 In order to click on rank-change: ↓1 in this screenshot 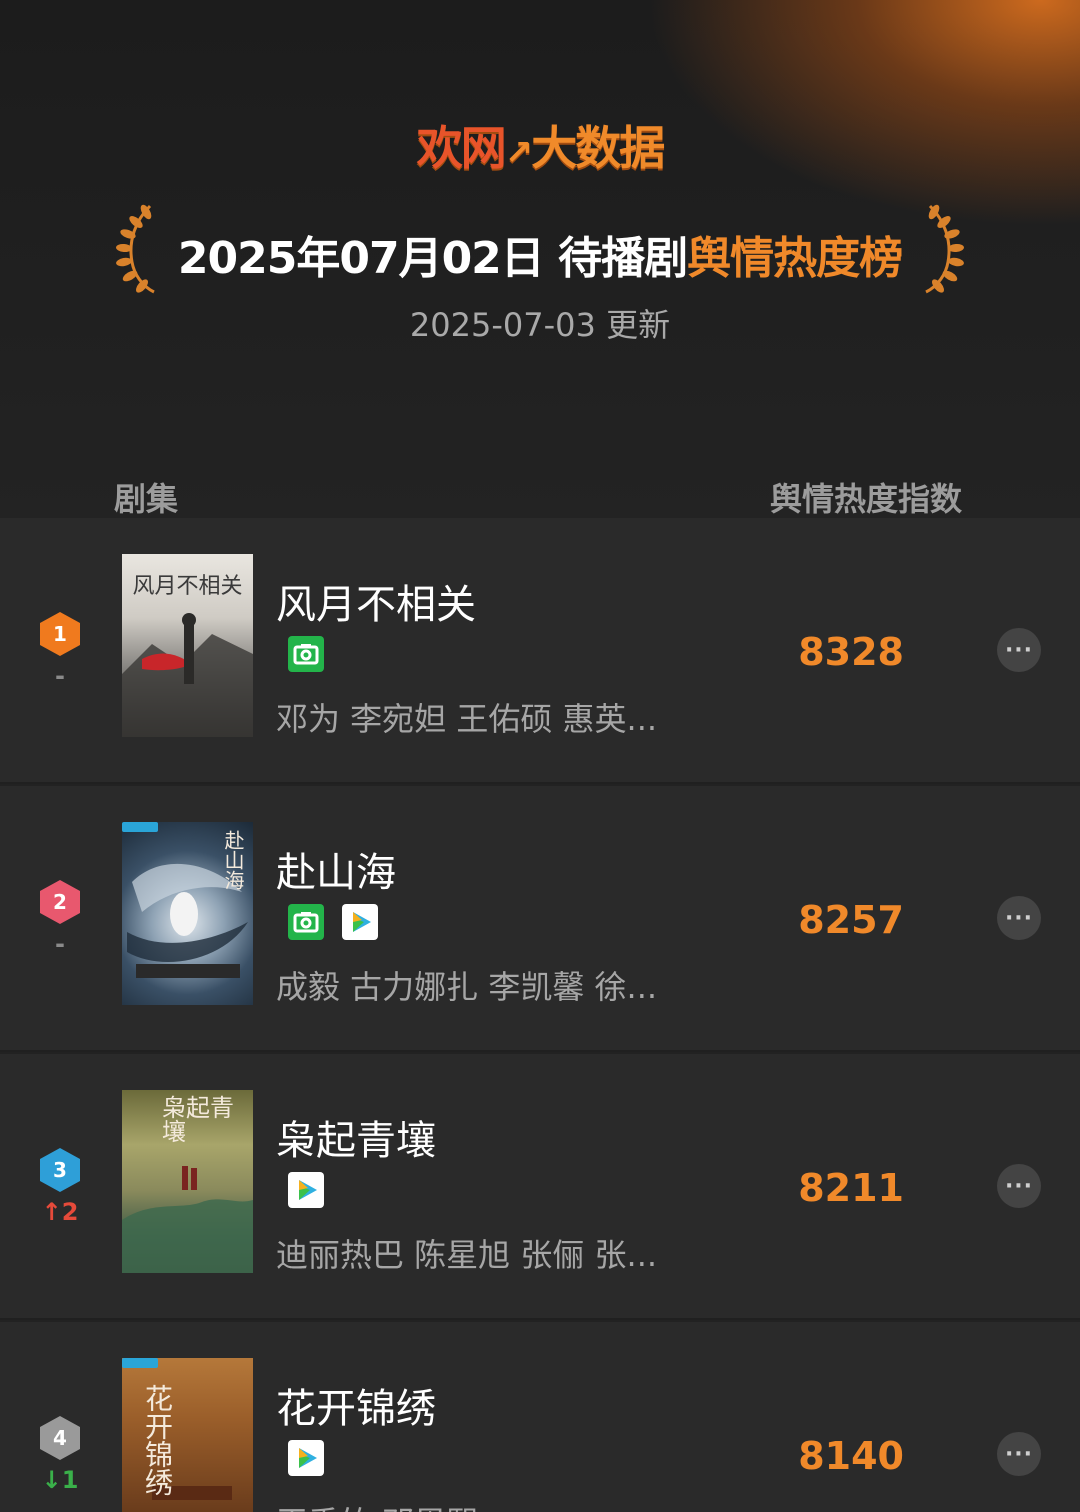, I will do `click(60, 1480)`.